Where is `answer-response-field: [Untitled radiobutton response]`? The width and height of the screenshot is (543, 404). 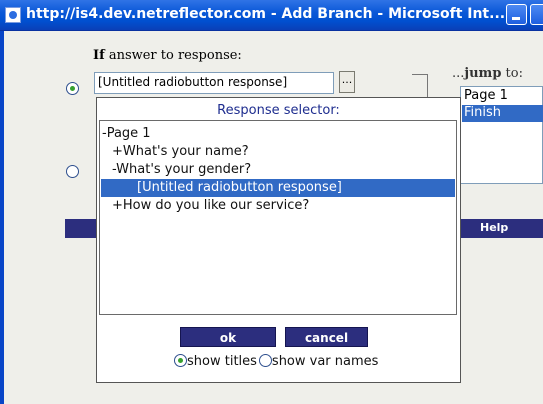
answer-response-field: [Untitled radiobutton response] is located at coordinates (214, 83).